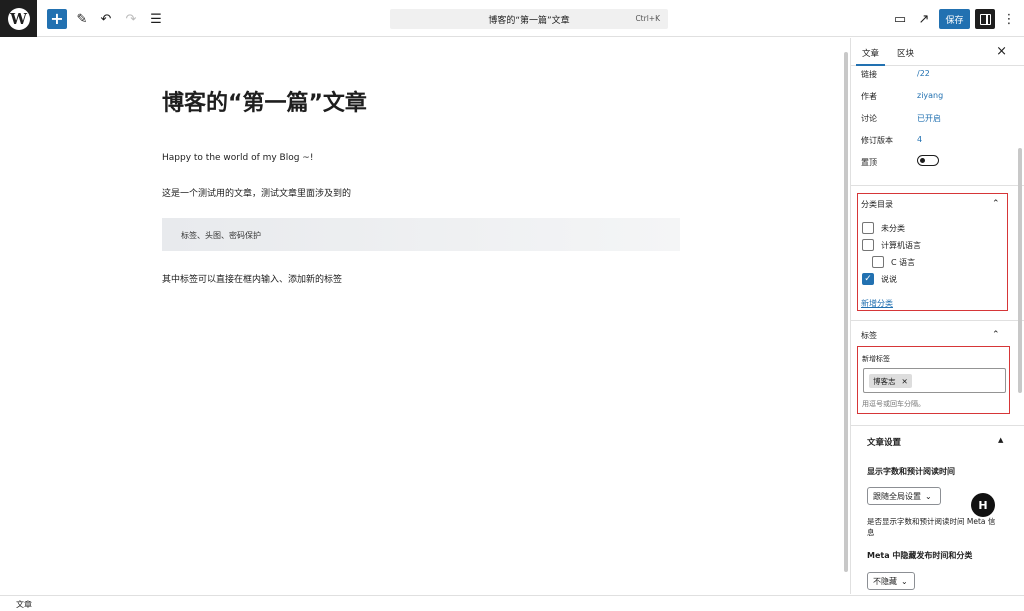 The image size is (1024, 611). What do you see at coordinates (928, 160) in the screenshot?
I see `sticky-toggle` at bounding box center [928, 160].